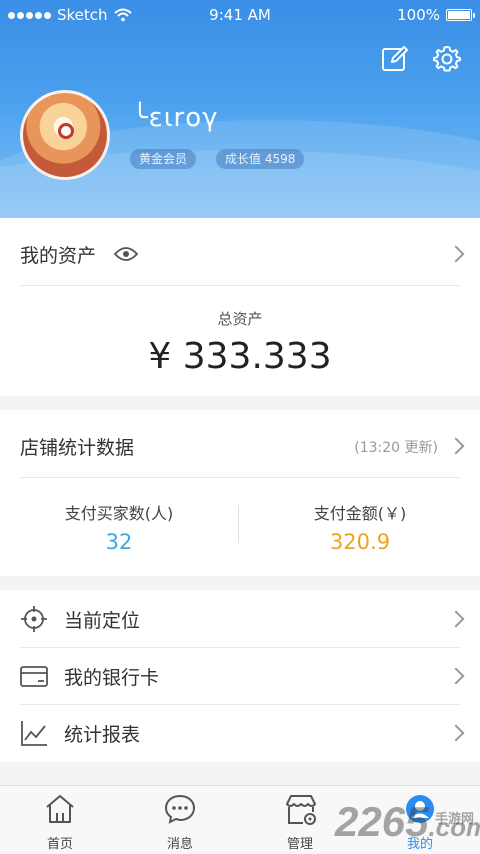  Describe the element at coordinates (360, 542) in the screenshot. I see `amount-value: 320.9` at that location.